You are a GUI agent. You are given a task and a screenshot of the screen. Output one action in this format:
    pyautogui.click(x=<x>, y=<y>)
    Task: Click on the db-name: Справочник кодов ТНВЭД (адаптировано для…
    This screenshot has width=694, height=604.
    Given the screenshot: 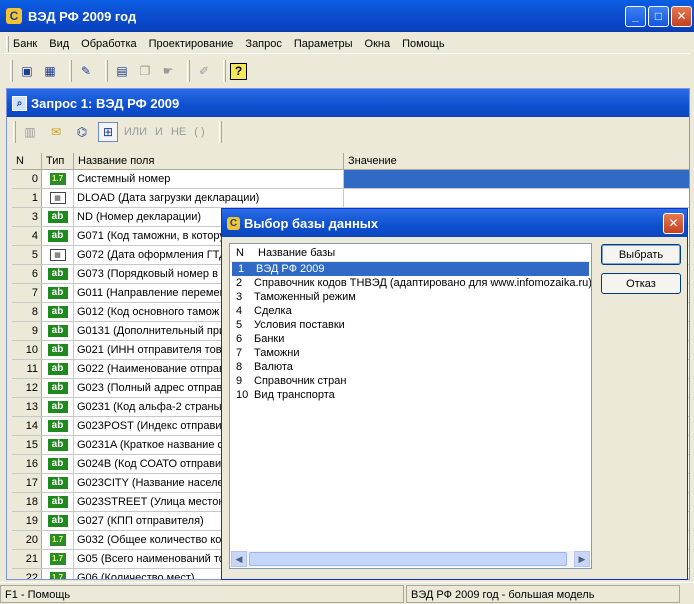 What is the action you would take?
    pyautogui.click(x=422, y=283)
    